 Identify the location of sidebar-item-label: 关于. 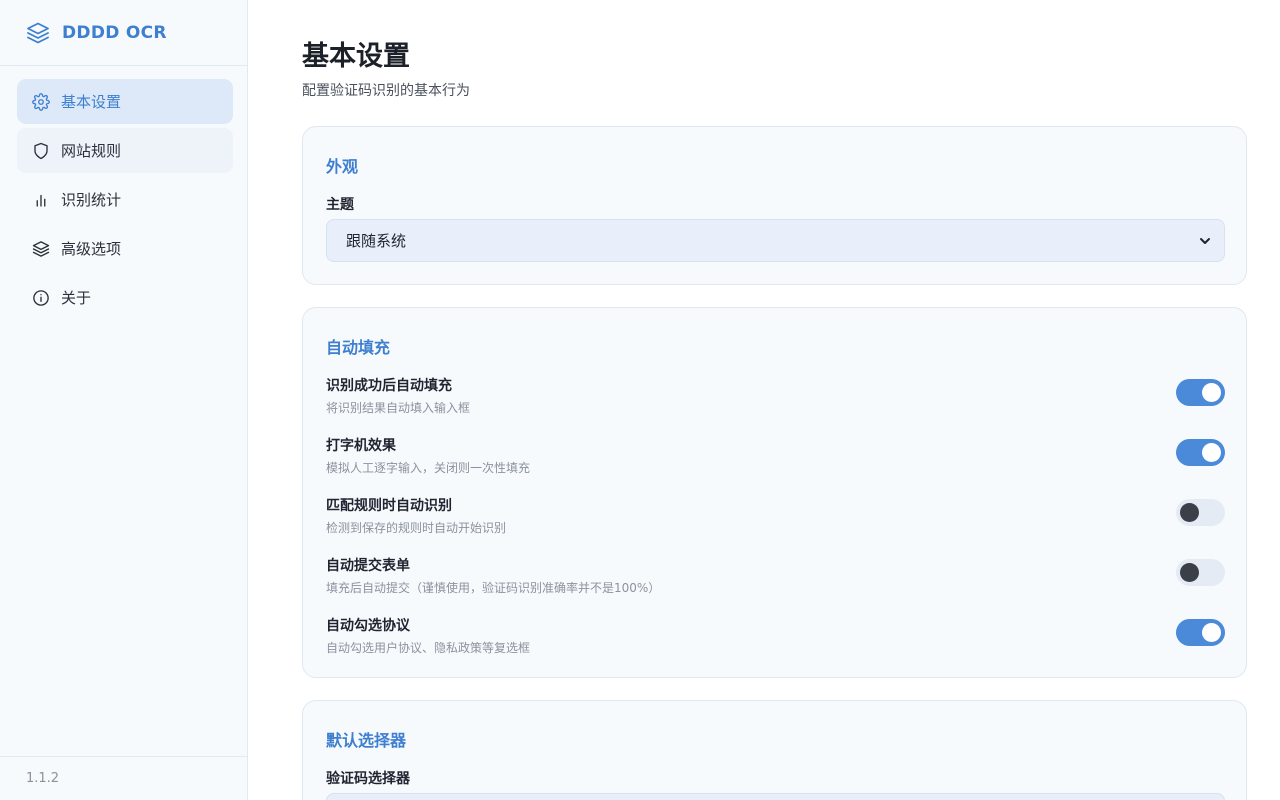
(76, 298).